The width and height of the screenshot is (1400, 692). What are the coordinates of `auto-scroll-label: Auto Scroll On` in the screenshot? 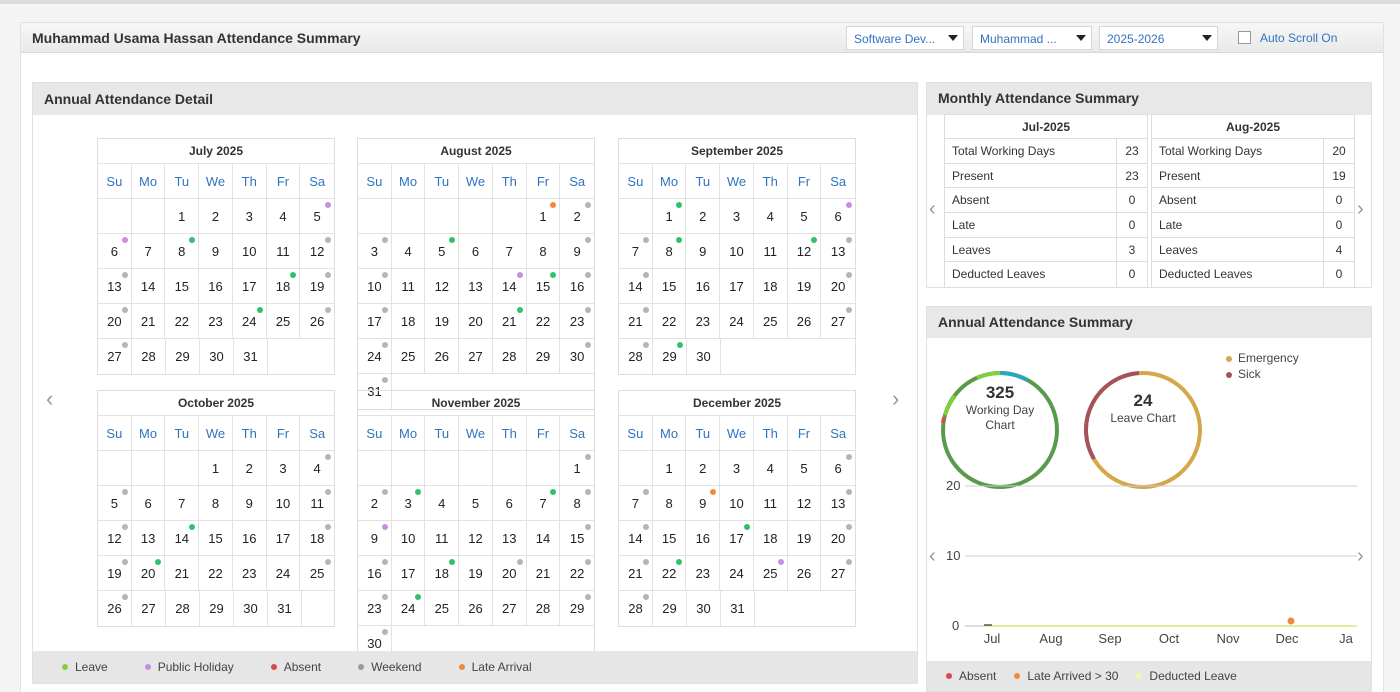 It's located at (1298, 38).